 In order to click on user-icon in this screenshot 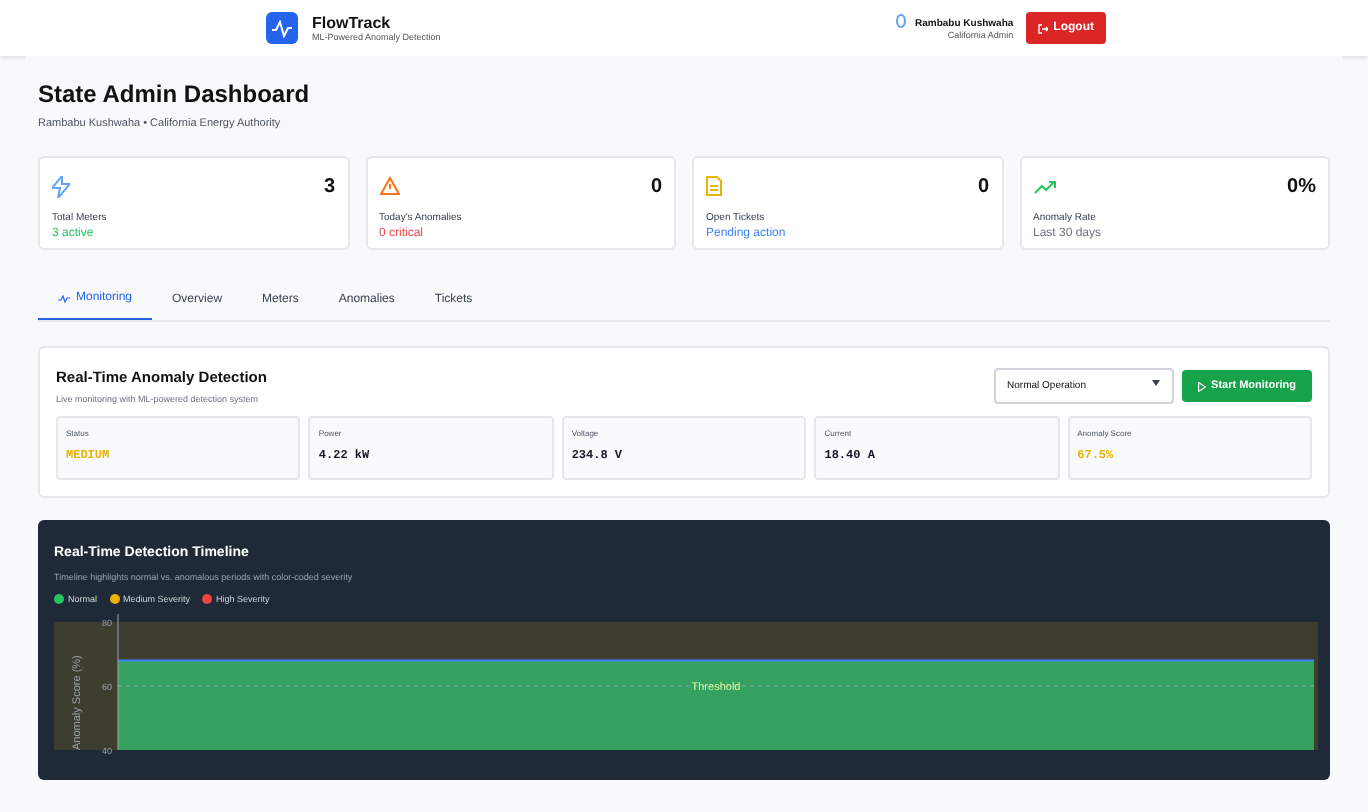, I will do `click(901, 21)`.